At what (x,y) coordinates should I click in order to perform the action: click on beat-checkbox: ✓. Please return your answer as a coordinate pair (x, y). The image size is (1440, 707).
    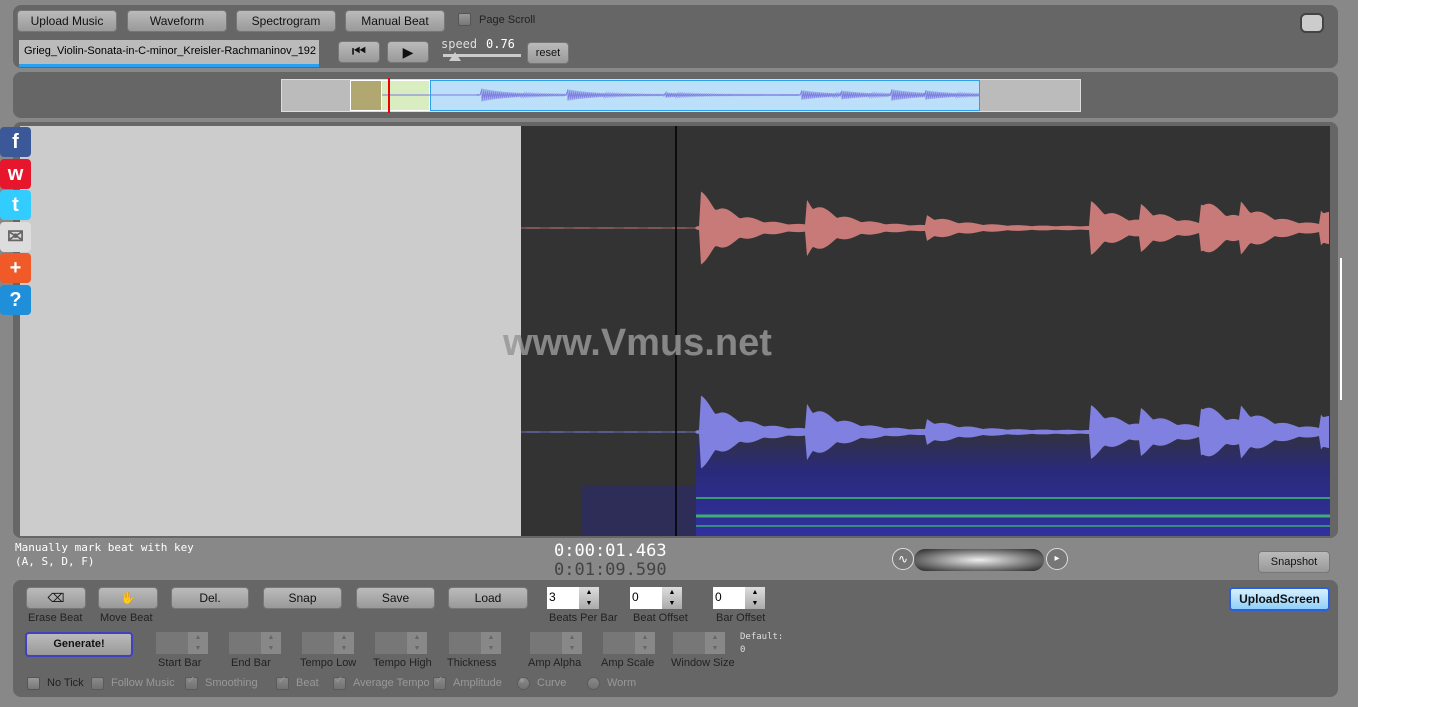
    Looking at the image, I should click on (282, 682).